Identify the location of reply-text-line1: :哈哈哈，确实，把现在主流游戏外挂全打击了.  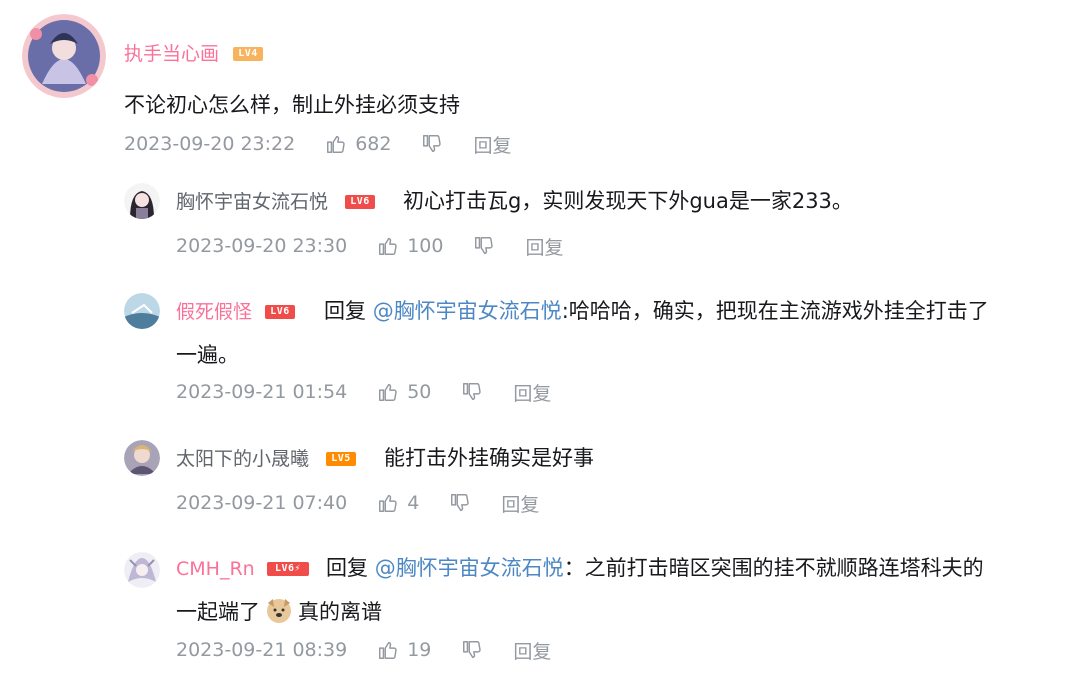
(775, 311).